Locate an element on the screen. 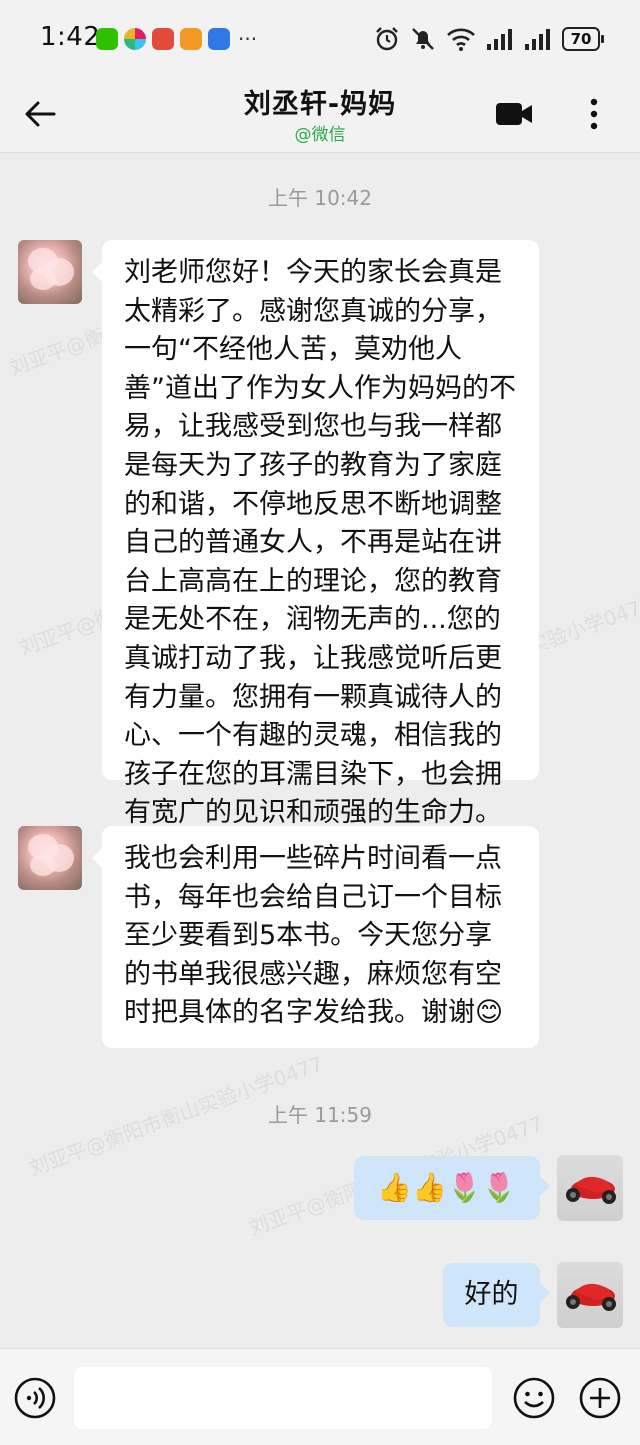 The height and width of the screenshot is (1445, 640). message-bubble-sent: 👍👍🌷🌷 is located at coordinates (452, 1188).